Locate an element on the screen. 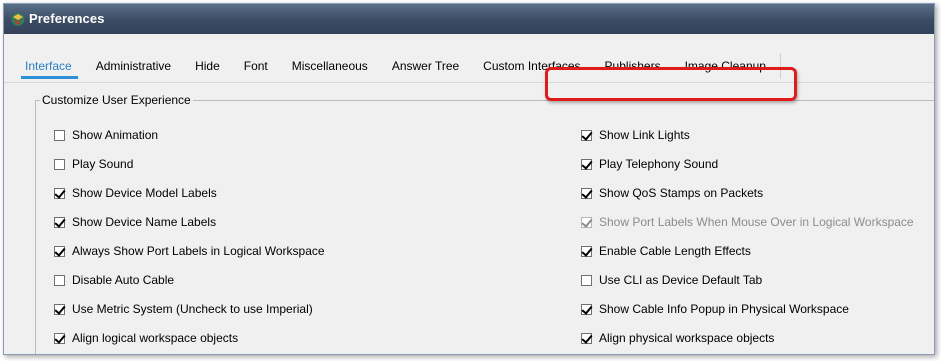  group-title: Customize User Experience is located at coordinates (116, 100).